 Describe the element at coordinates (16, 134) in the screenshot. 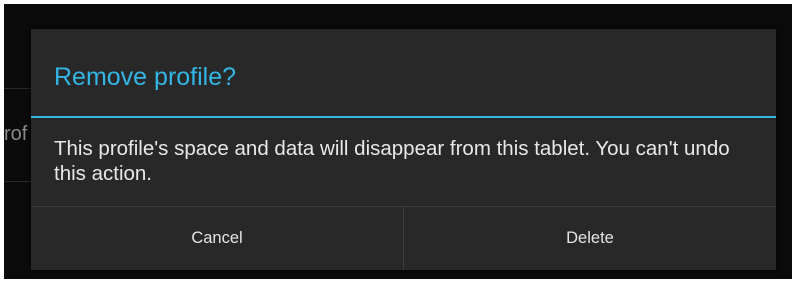

I see `background-list-item-text: rof` at that location.